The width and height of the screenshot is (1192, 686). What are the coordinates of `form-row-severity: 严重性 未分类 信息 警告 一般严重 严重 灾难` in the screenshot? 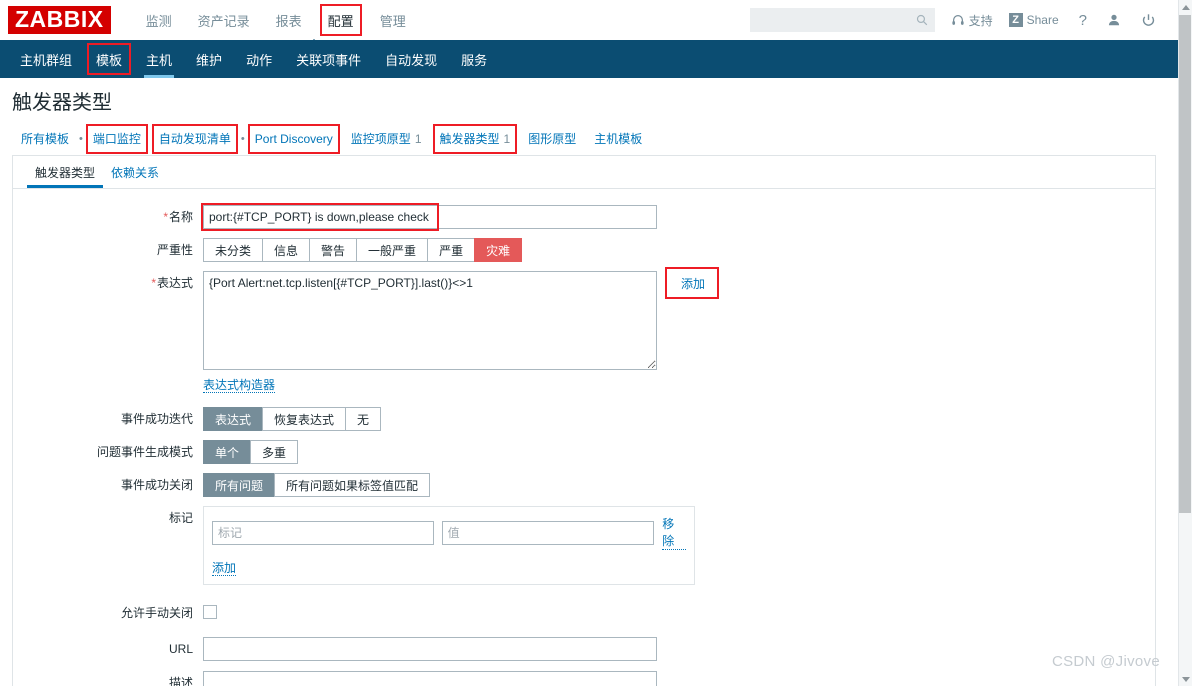 It's located at (584, 250).